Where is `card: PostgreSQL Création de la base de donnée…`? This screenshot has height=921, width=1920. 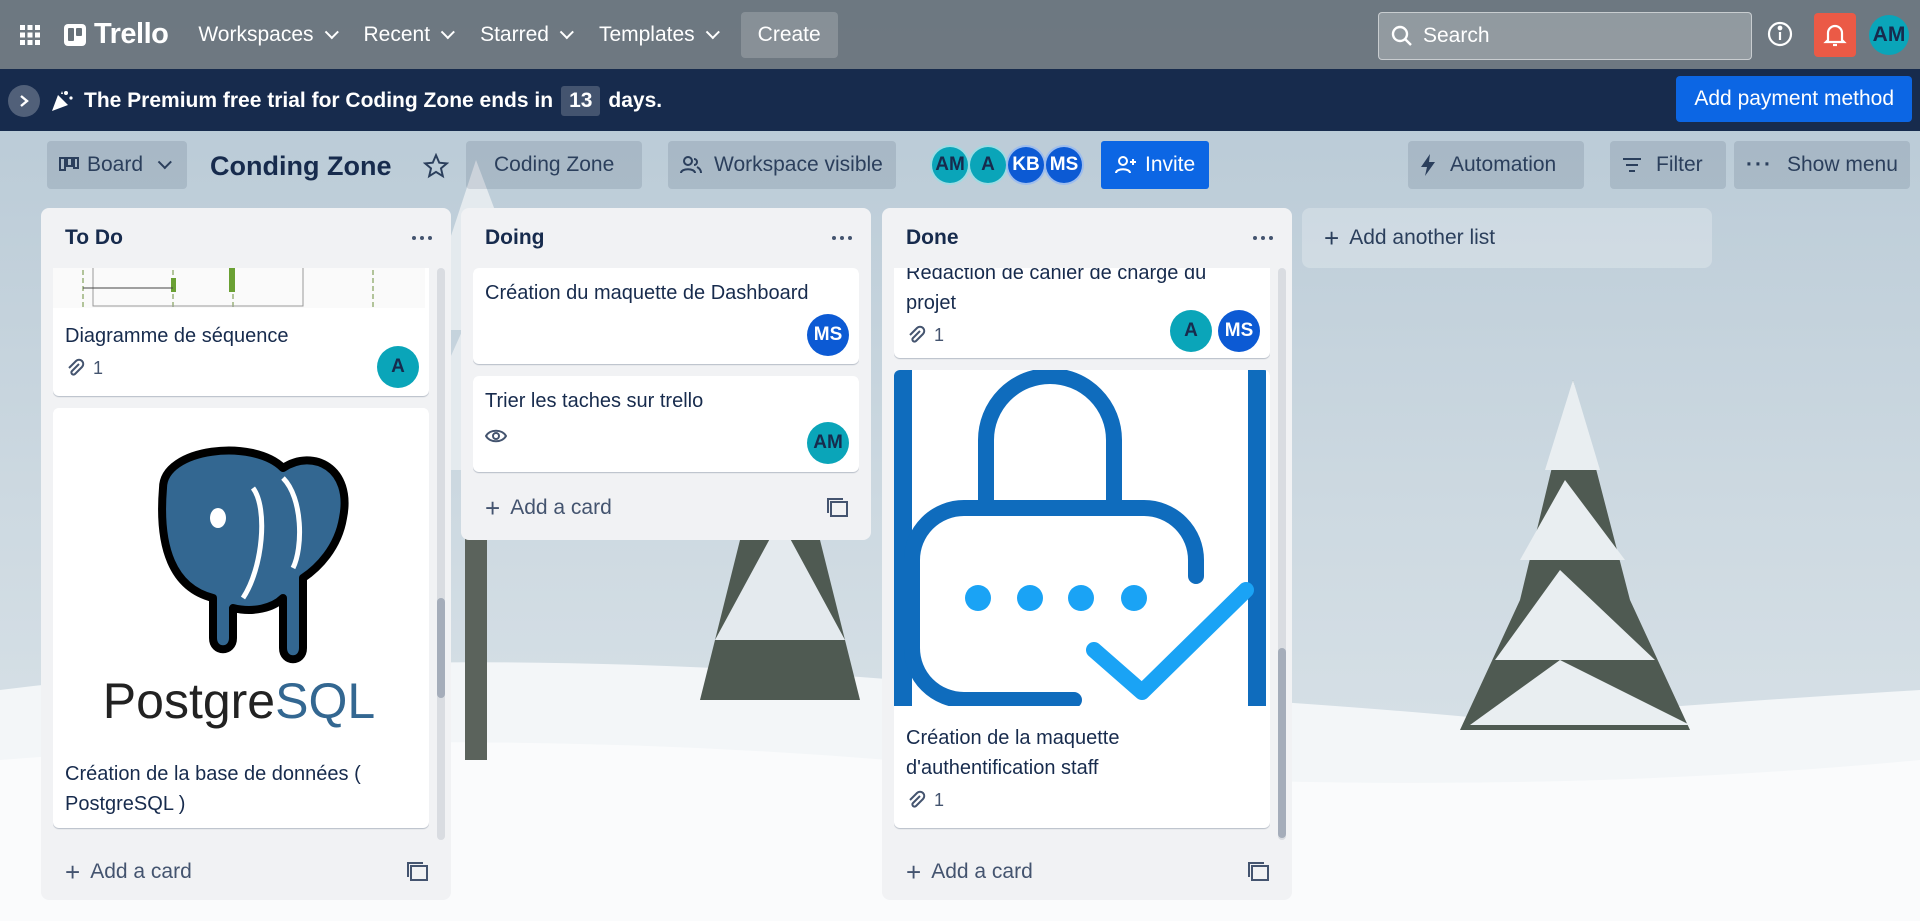
card: PostgreSQL Création de la base de donnée… is located at coordinates (241, 618).